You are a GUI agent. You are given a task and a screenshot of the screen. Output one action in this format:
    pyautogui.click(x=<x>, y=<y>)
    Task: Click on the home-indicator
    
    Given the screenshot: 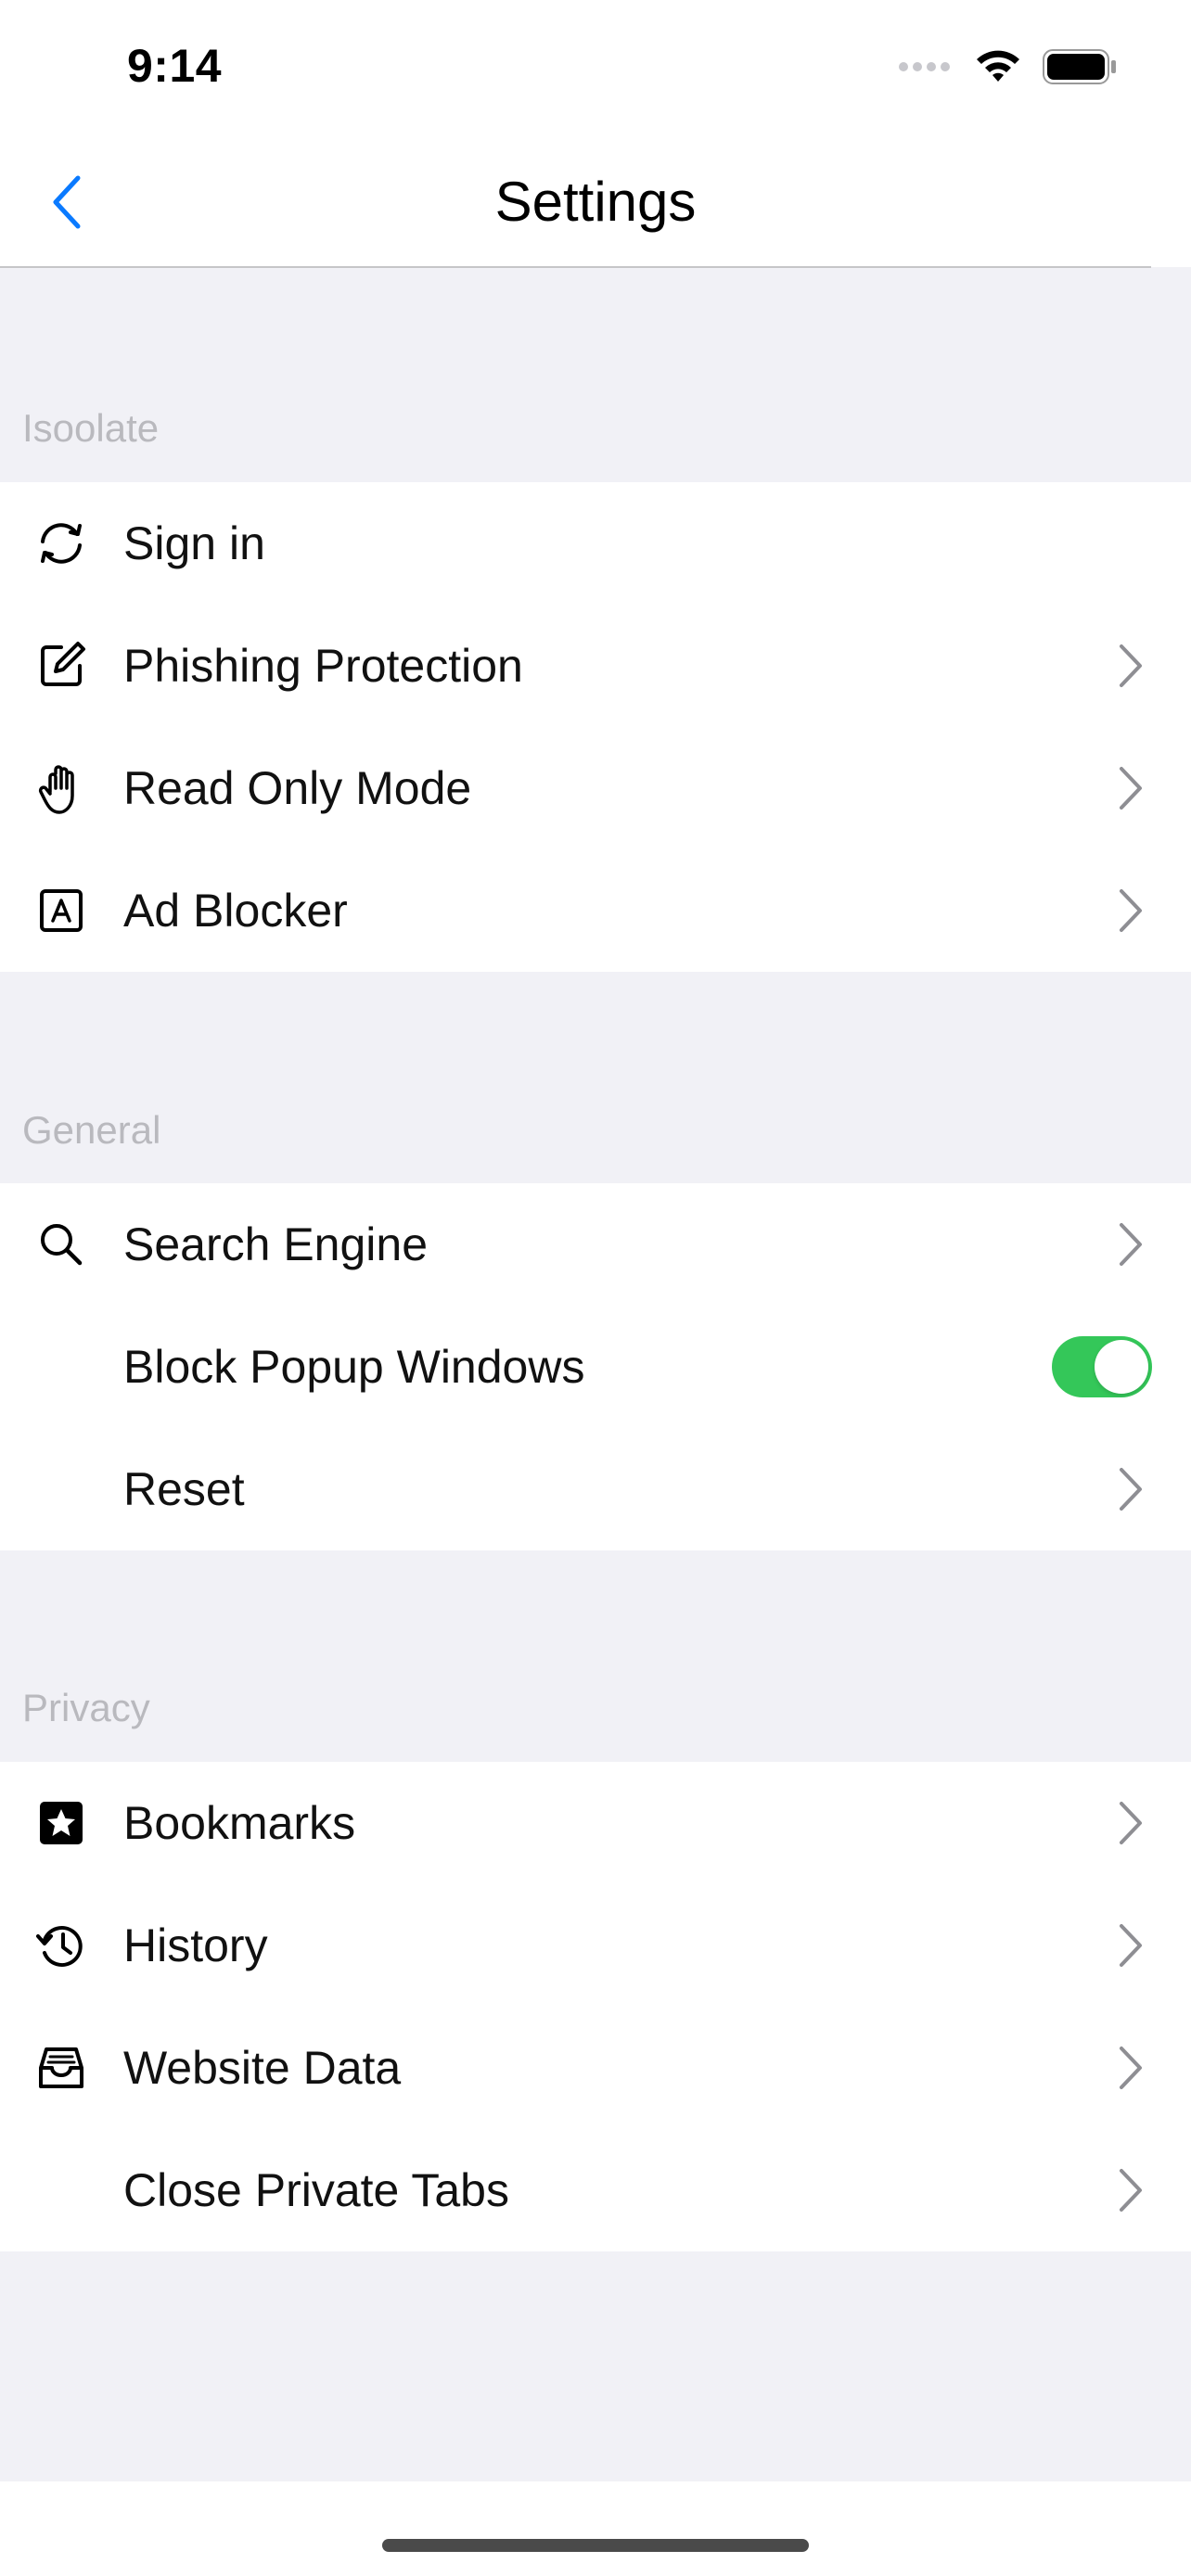 What is the action you would take?
    pyautogui.click(x=595, y=2545)
    